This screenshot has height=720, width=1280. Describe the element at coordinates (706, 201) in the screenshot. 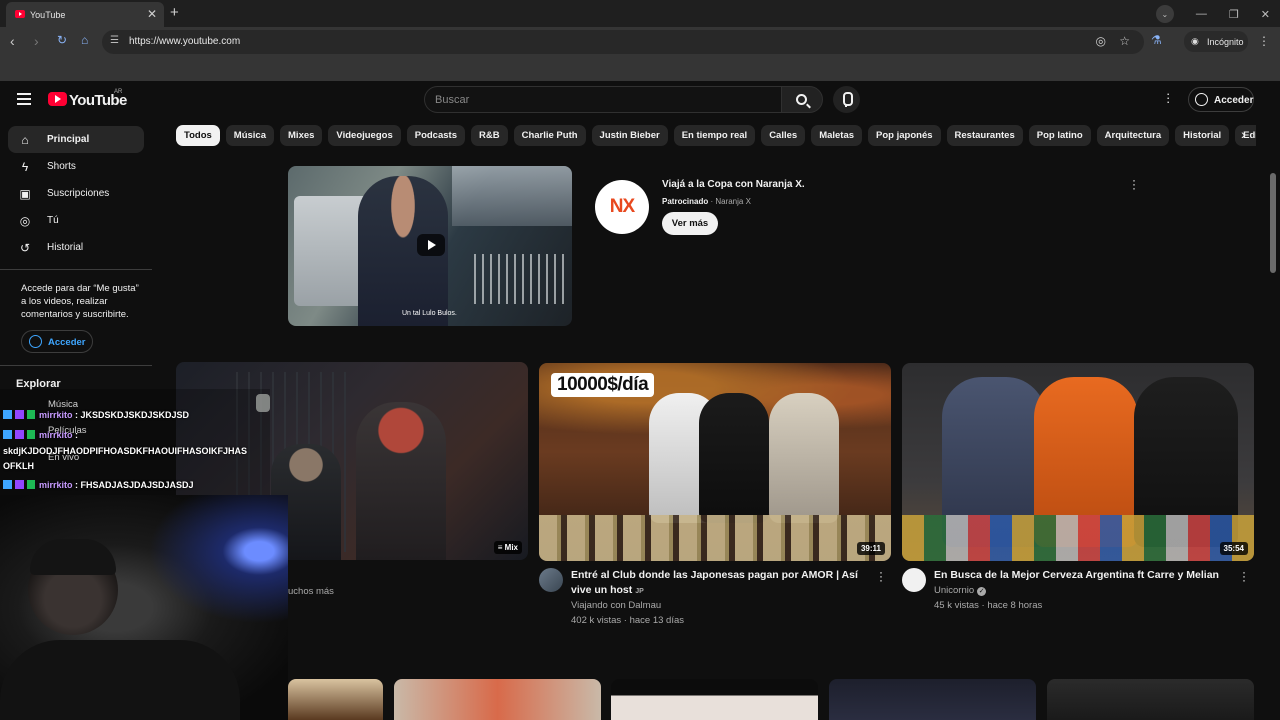

I see `ad-sponsor-line: Patrocinado · Naranja X` at that location.